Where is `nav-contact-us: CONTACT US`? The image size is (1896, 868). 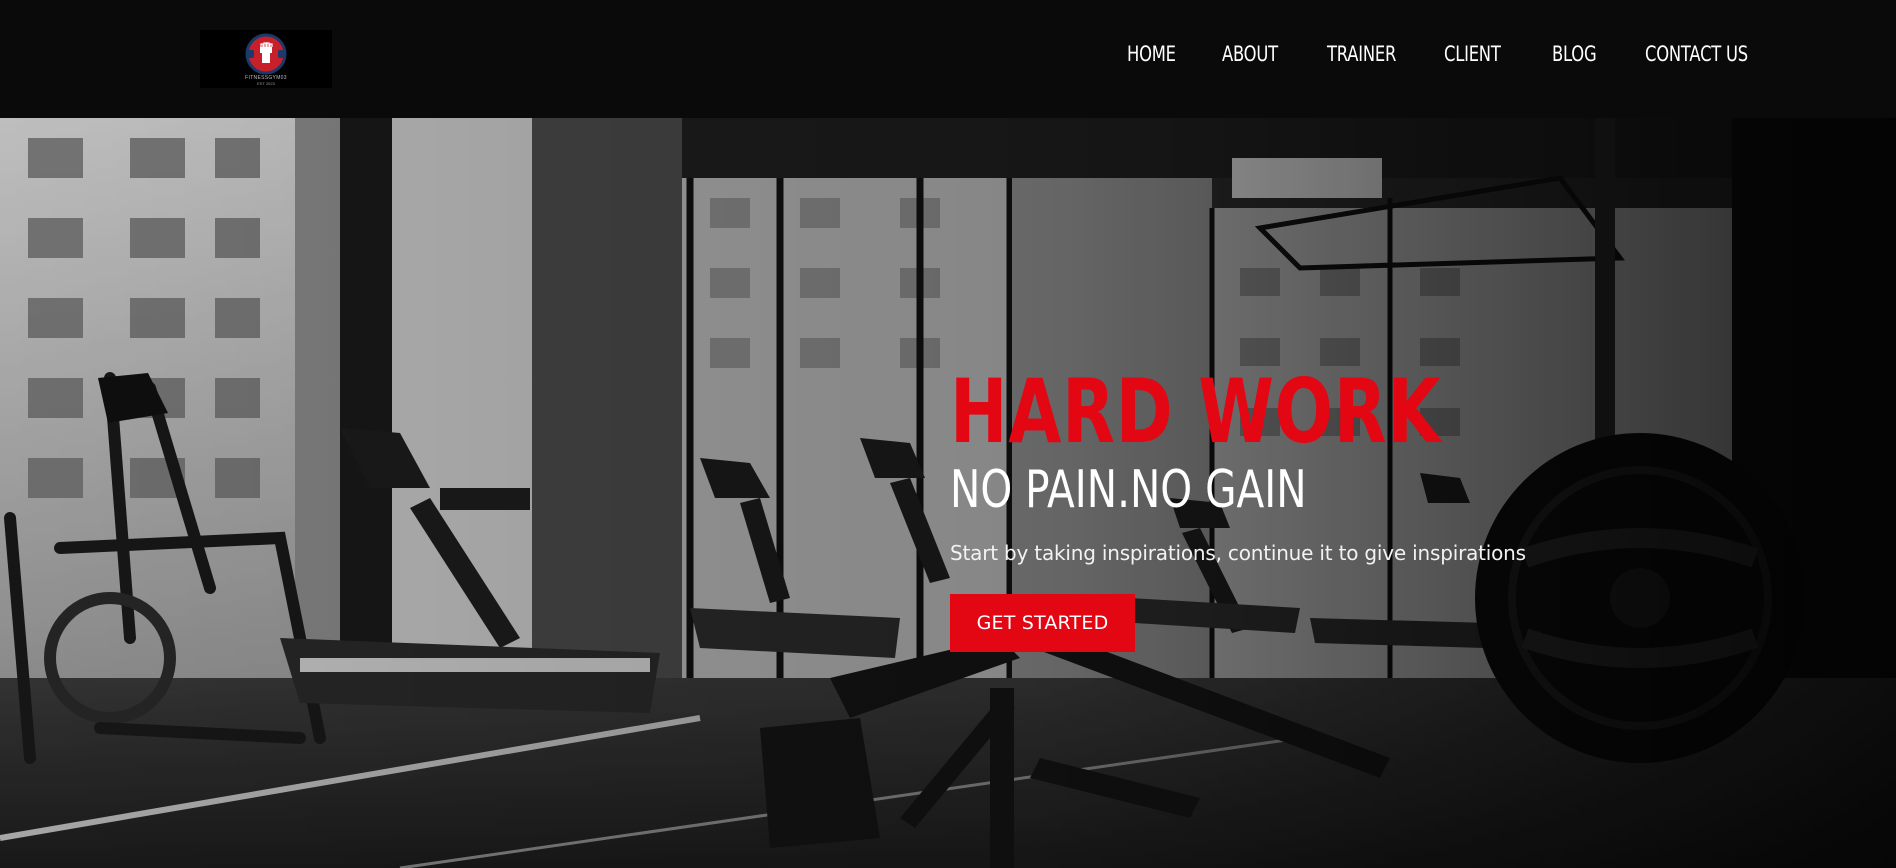
nav-contact-us: CONTACT US is located at coordinates (1696, 54).